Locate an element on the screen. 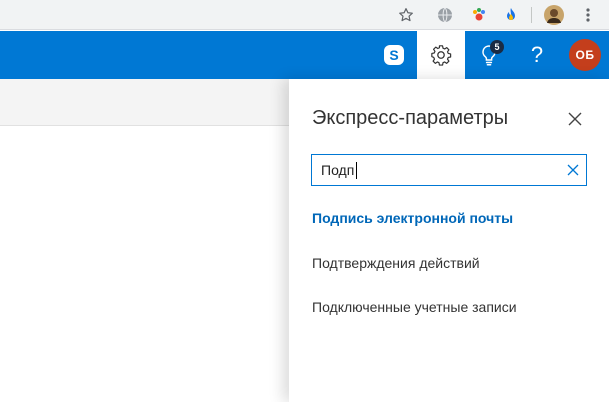 The height and width of the screenshot is (402, 609). skype-letter: S is located at coordinates (393, 55).